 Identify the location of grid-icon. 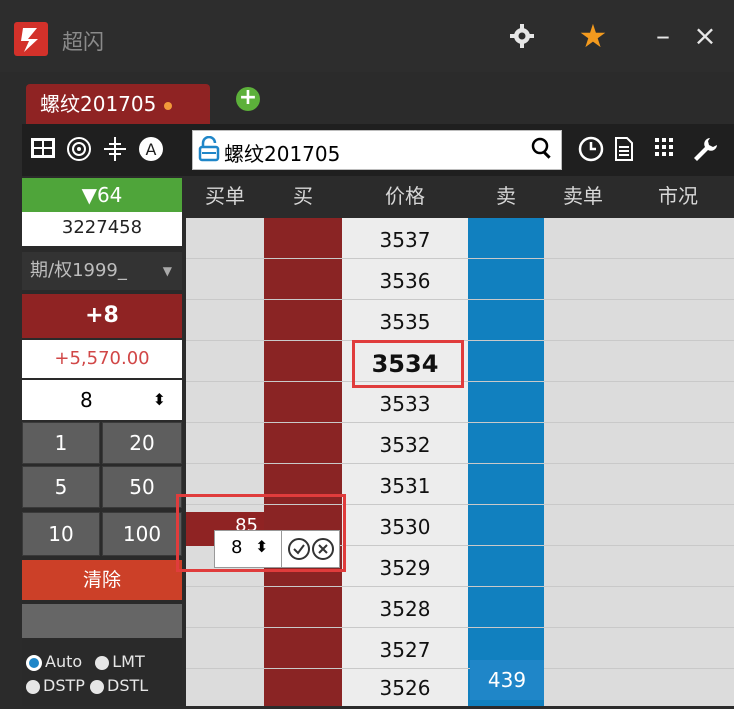
(43, 150).